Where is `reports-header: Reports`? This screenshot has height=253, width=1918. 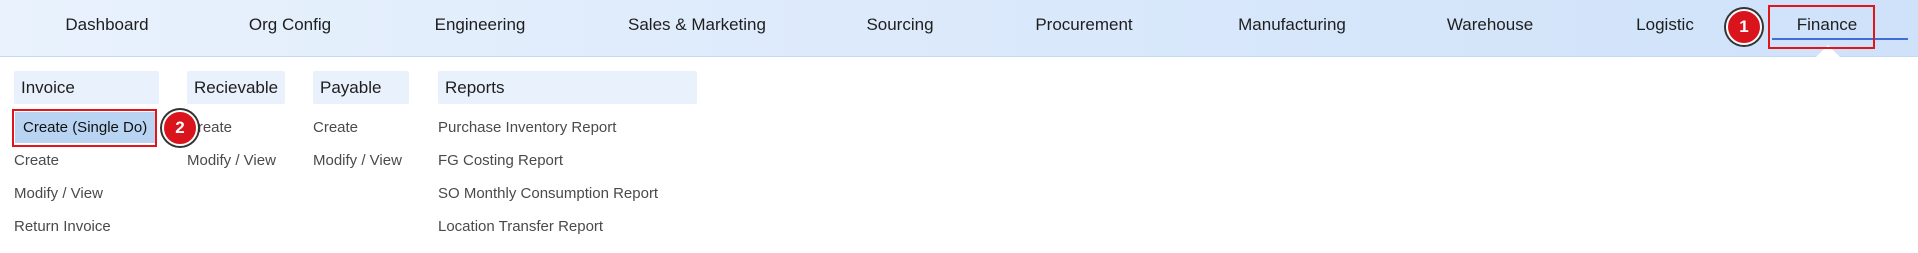
reports-header: Reports is located at coordinates (567, 87).